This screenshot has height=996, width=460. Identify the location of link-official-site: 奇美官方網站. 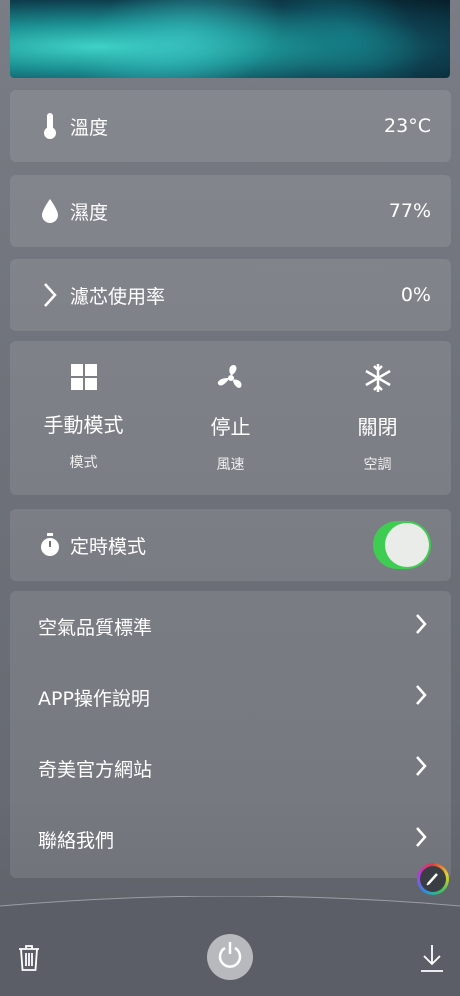
(230, 768).